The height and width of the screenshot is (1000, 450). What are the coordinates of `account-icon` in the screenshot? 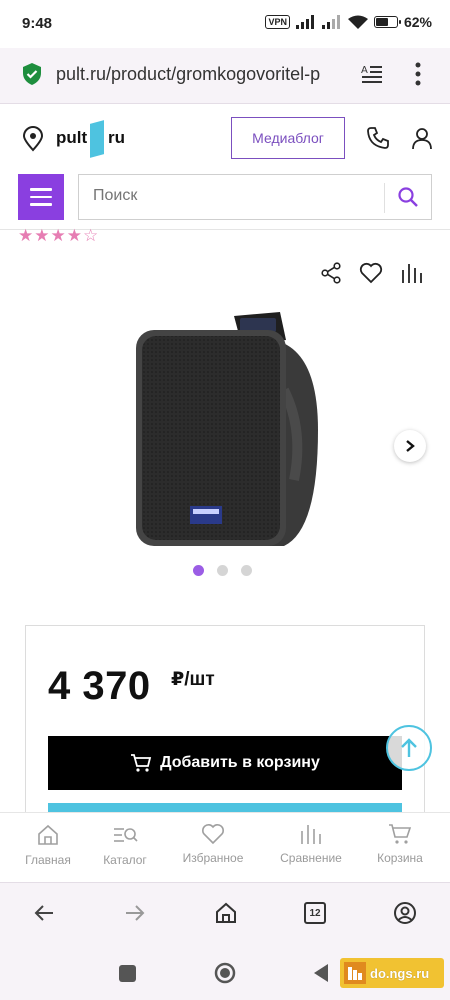 It's located at (422, 138).